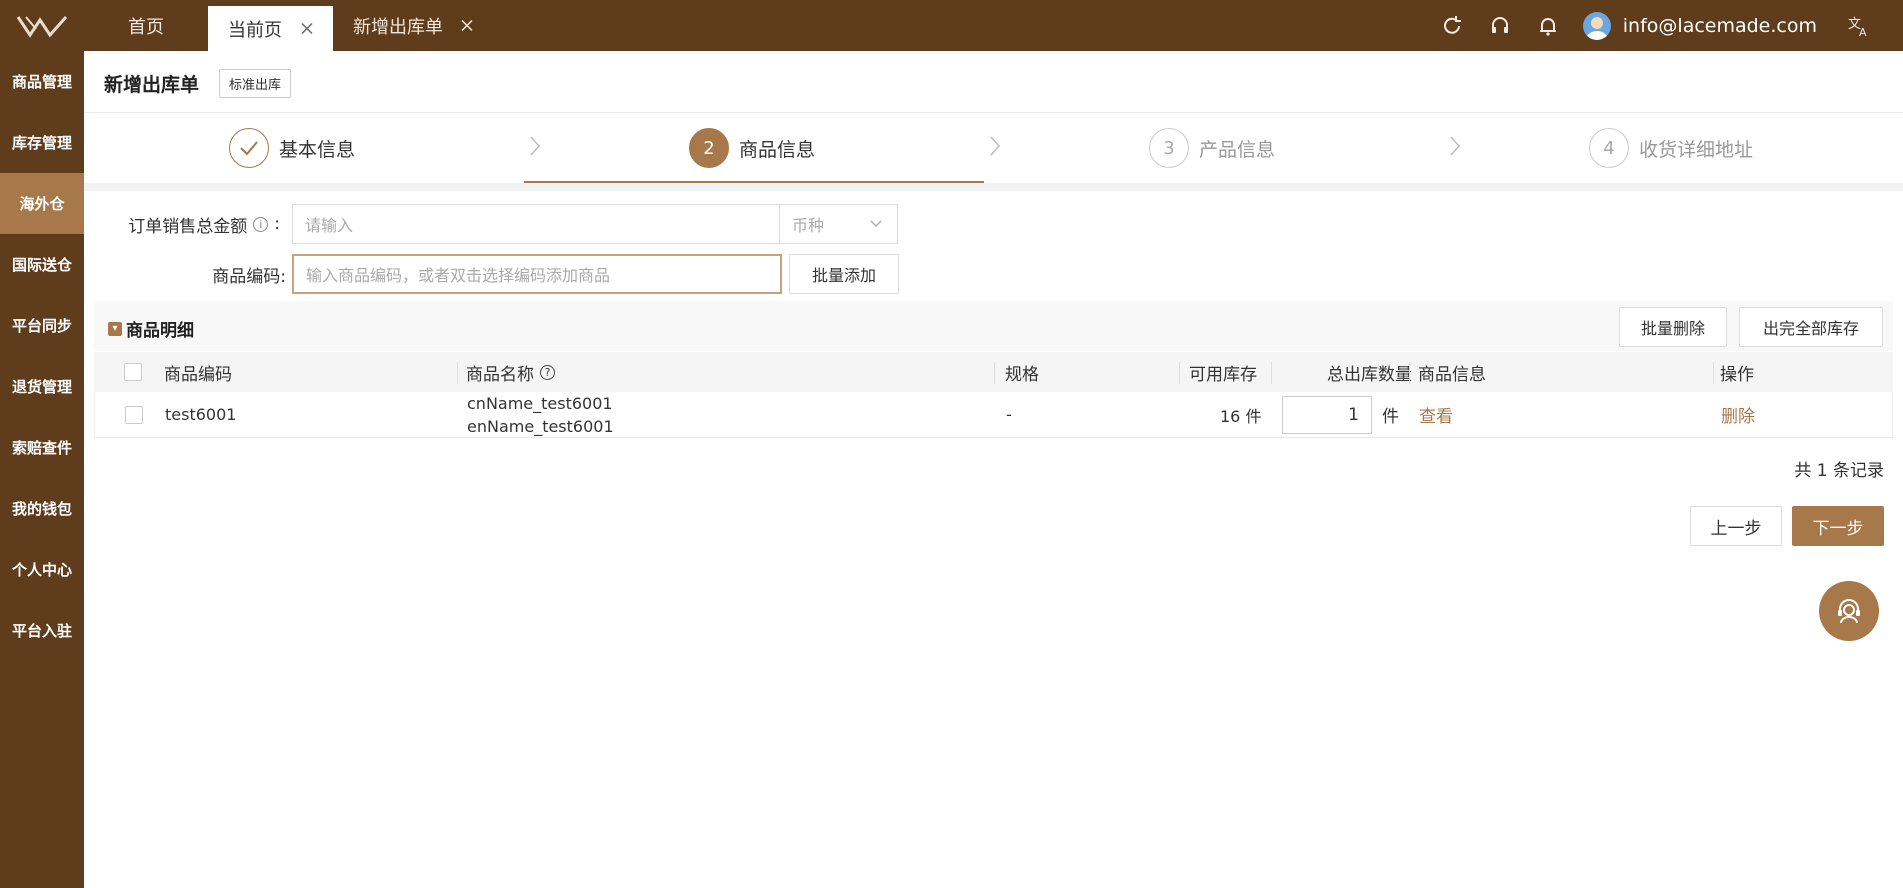 The width and height of the screenshot is (1903, 888). I want to click on step-number: 2, so click(709, 148).